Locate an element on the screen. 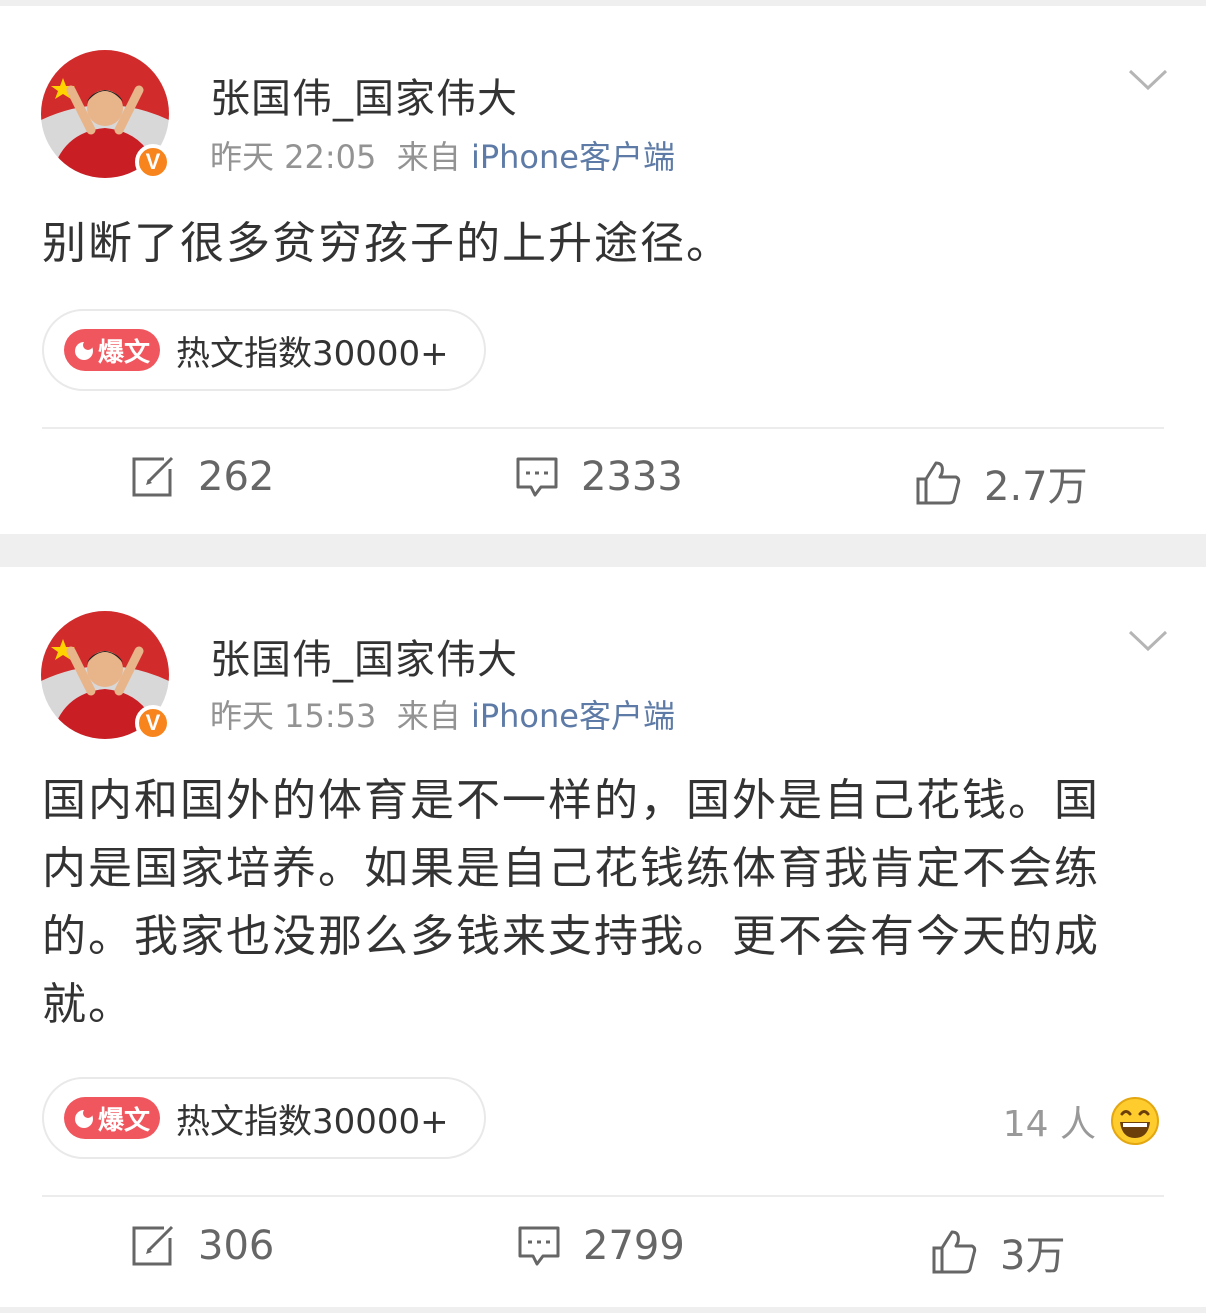  post-time: 昨天 22:05 is located at coordinates (293, 157).